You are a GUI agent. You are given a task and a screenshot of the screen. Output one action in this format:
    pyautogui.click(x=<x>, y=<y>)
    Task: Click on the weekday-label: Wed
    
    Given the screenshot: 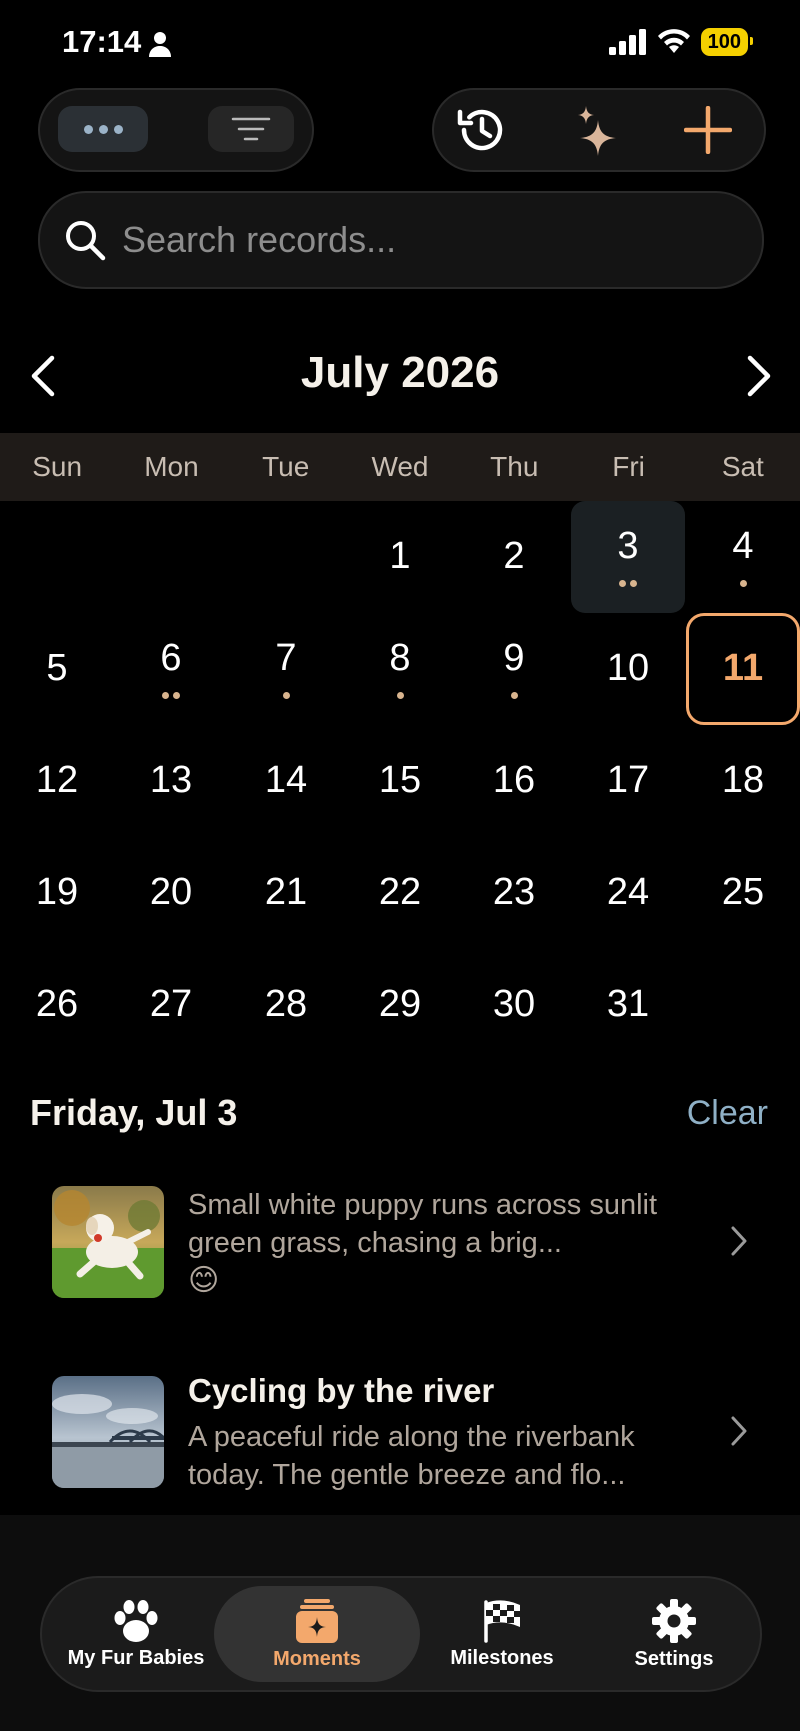 What is the action you would take?
    pyautogui.click(x=400, y=466)
    